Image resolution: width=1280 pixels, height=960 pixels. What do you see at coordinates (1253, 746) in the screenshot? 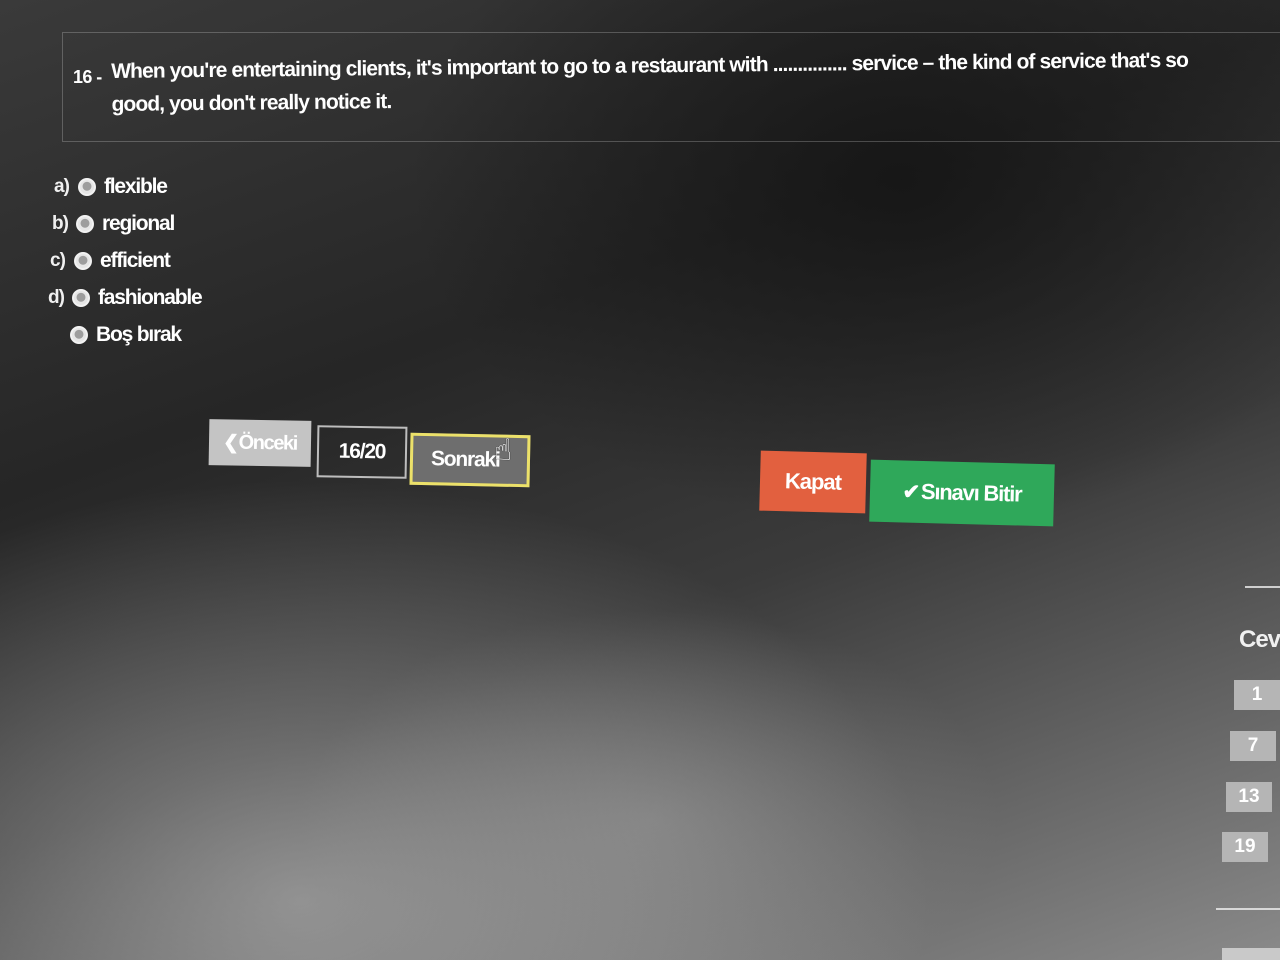
I see `question-jump-cell: 7` at bounding box center [1253, 746].